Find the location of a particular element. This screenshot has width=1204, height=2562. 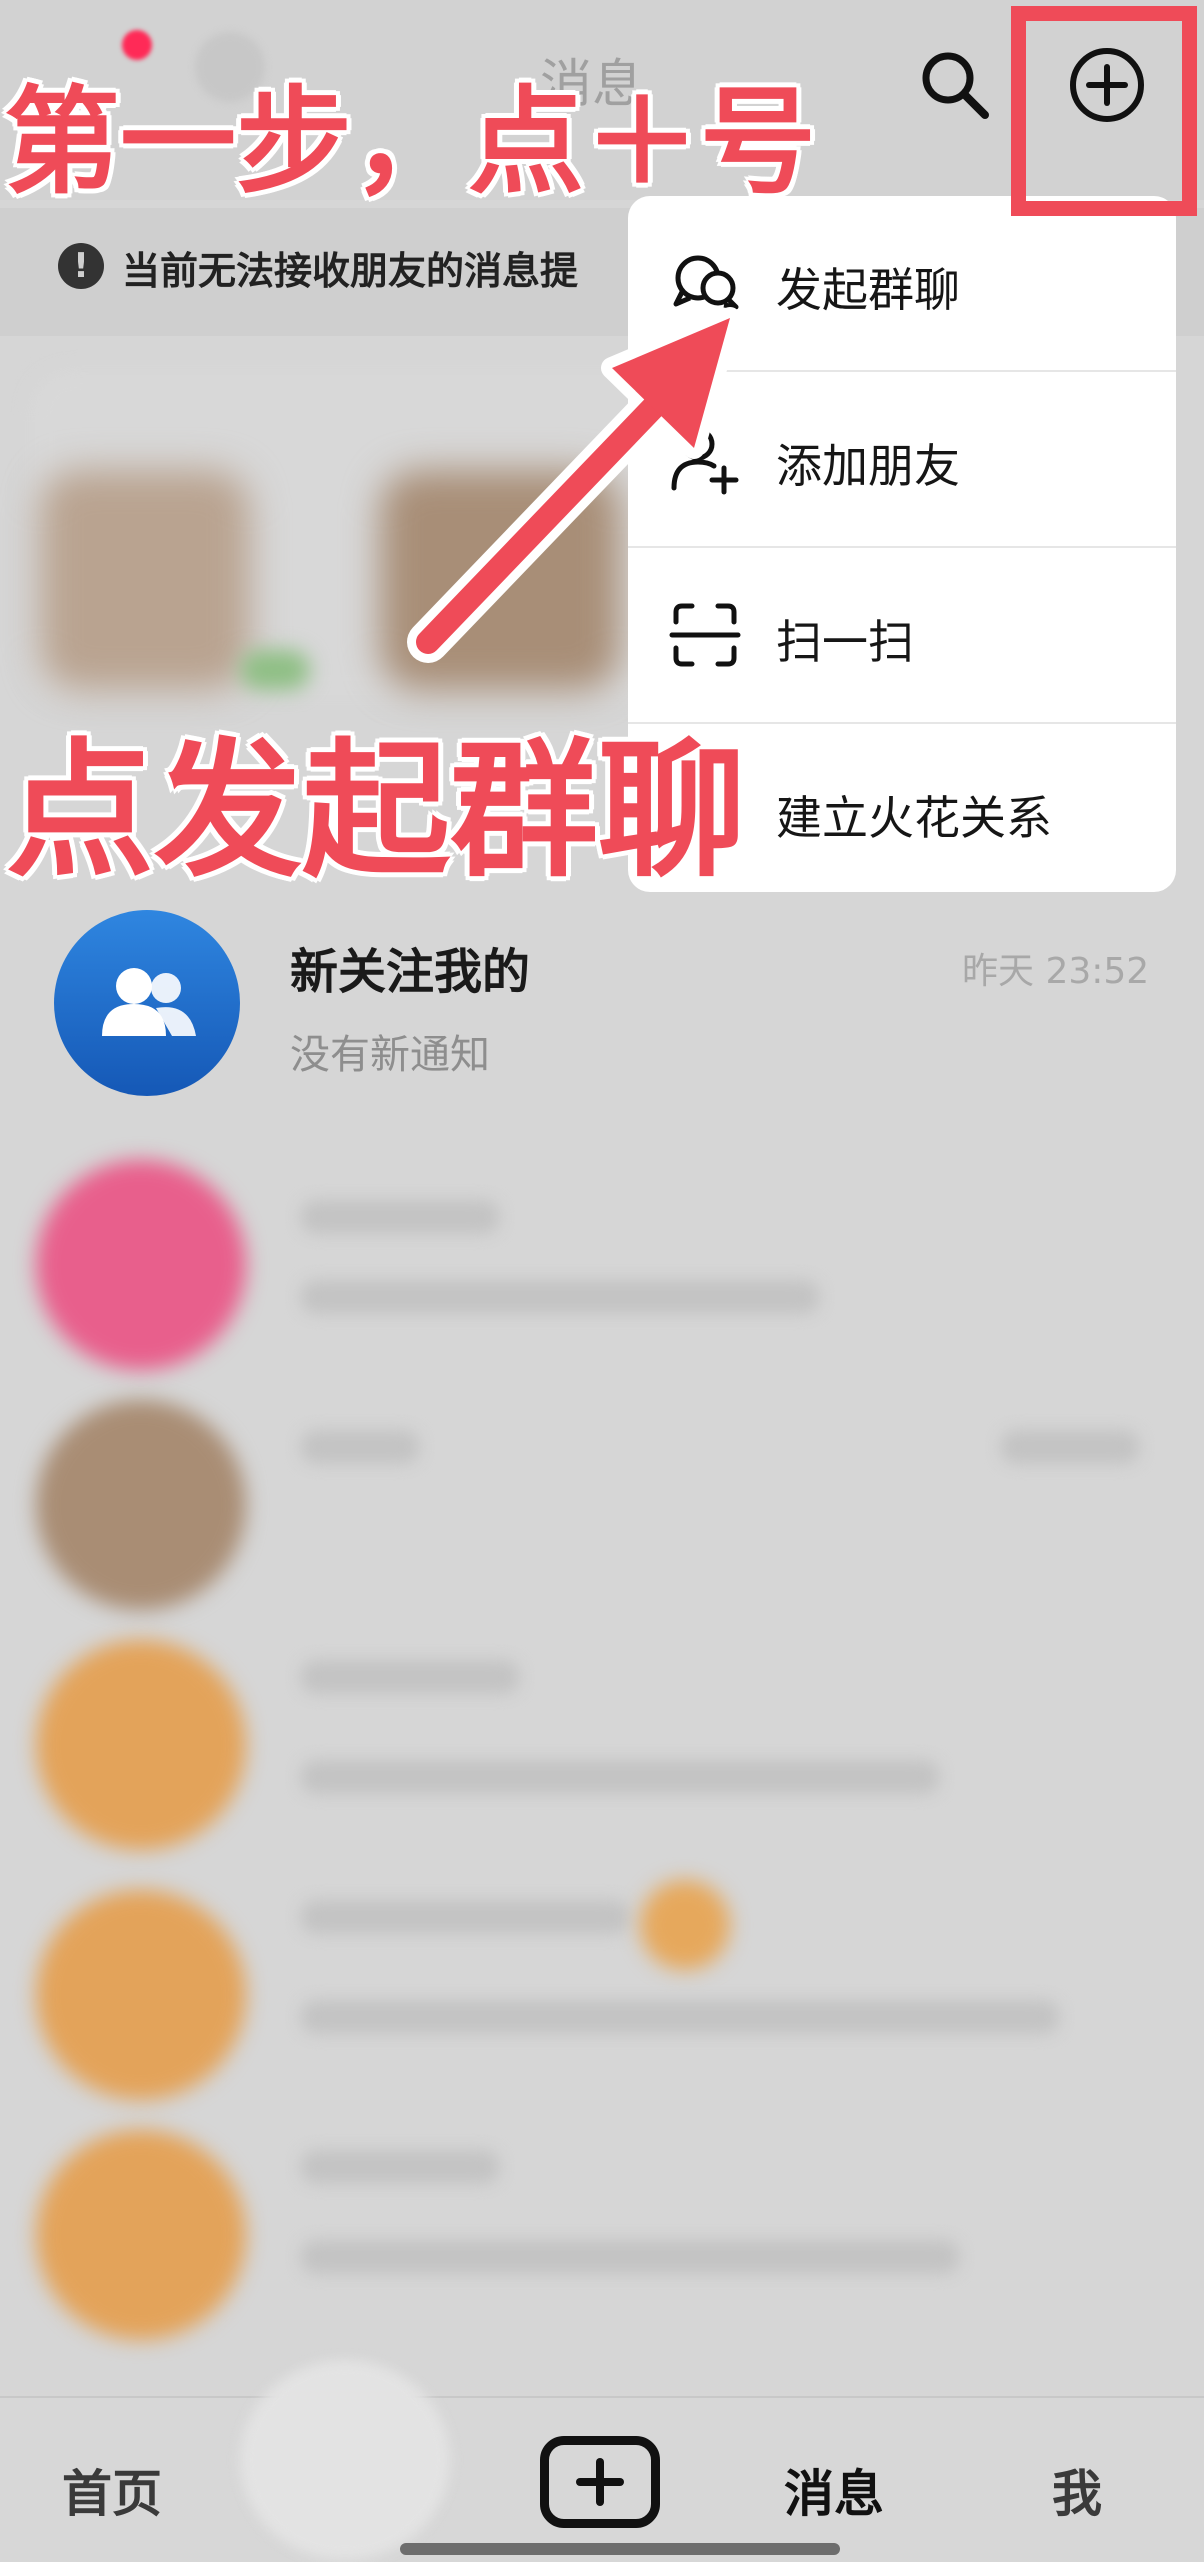

annotation-arrow is located at coordinates (574, 485).